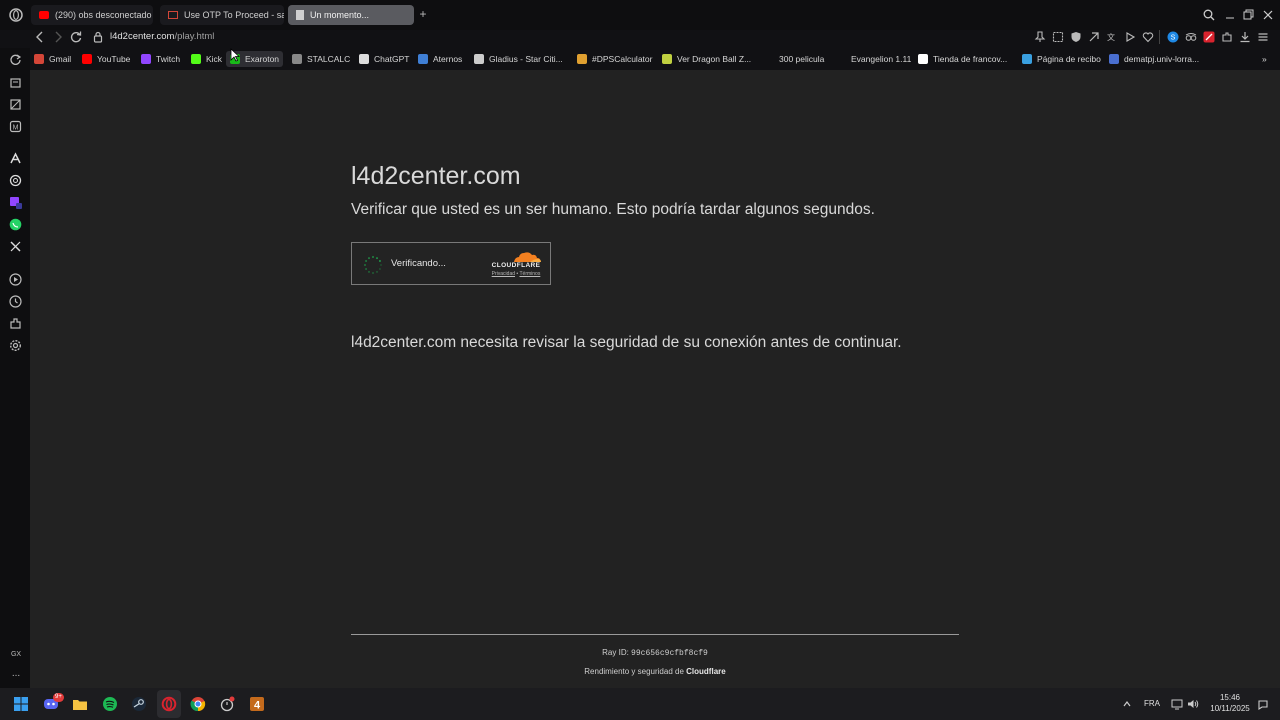 The width and height of the screenshot is (1280, 720). I want to click on player-icon, so click(15, 279).